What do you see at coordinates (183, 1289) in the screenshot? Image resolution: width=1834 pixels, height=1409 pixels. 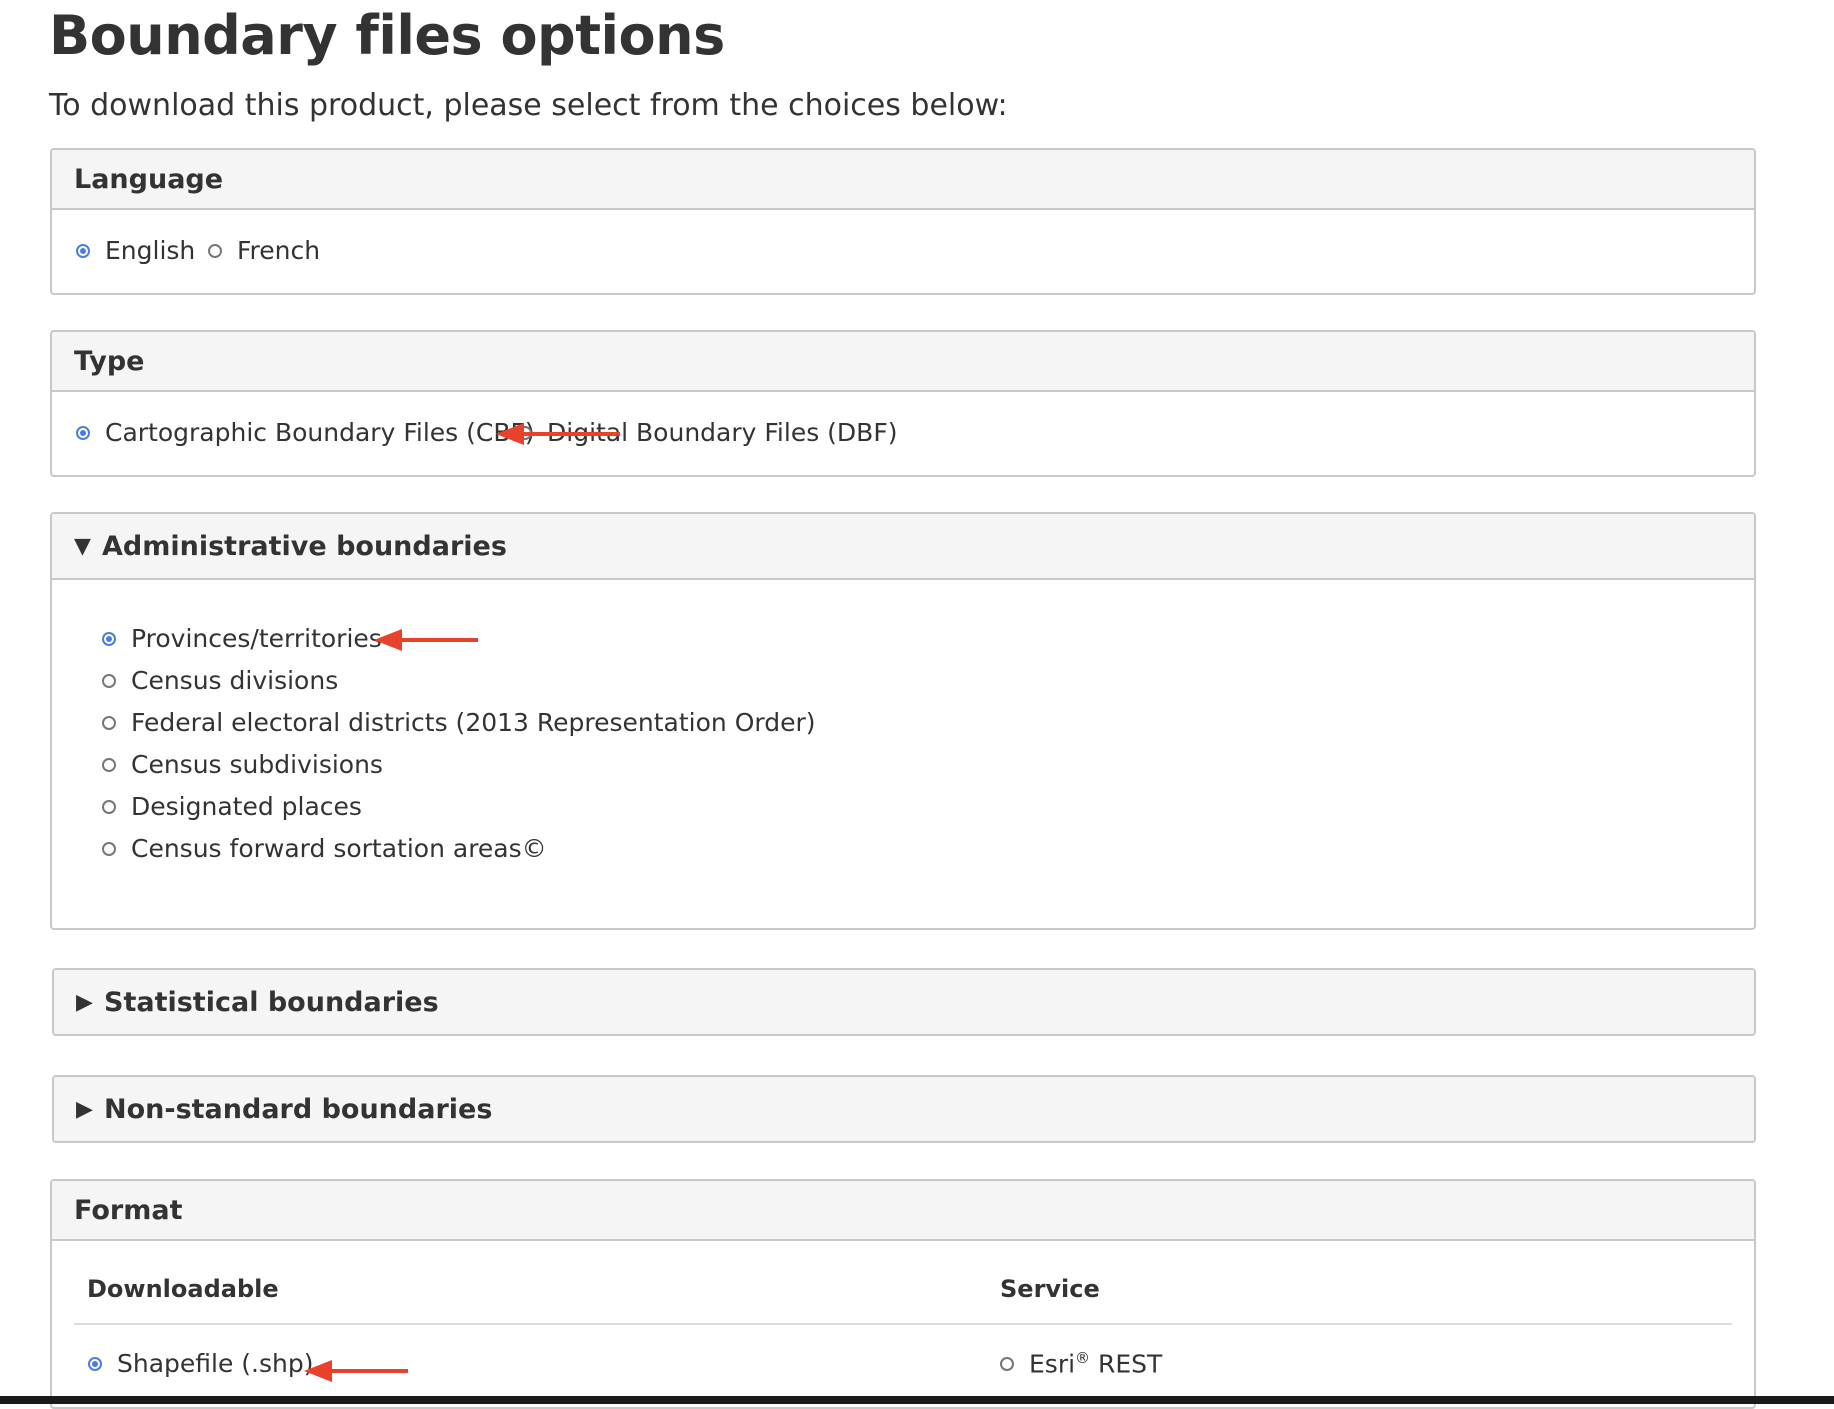 I see `downloadable-column-heading: Downloadable` at bounding box center [183, 1289].